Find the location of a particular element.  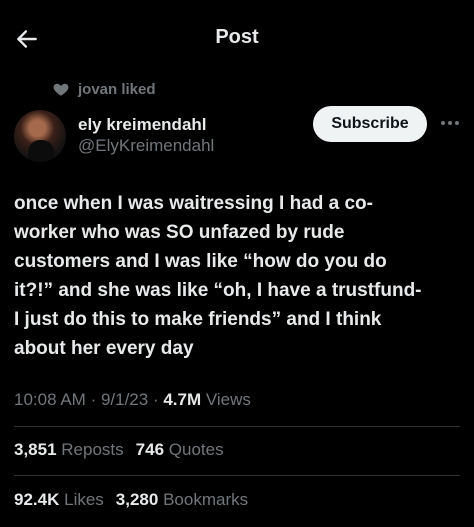

more-options-button is located at coordinates (450, 123).